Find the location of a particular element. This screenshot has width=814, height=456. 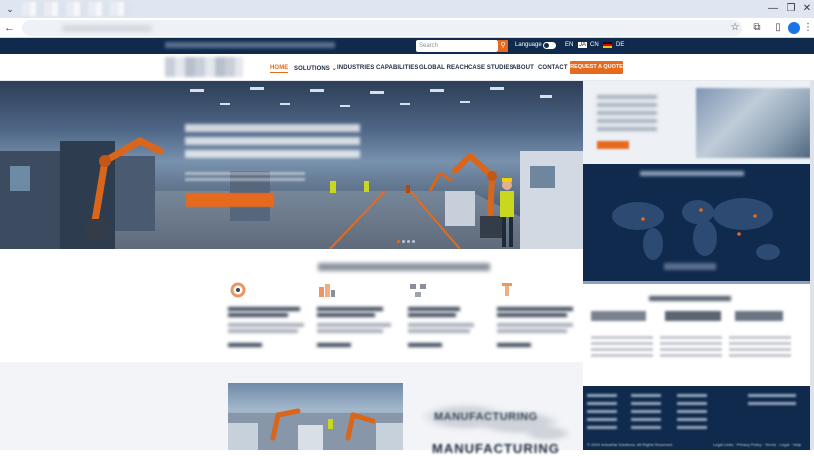

language-toggle is located at coordinates (549, 45).